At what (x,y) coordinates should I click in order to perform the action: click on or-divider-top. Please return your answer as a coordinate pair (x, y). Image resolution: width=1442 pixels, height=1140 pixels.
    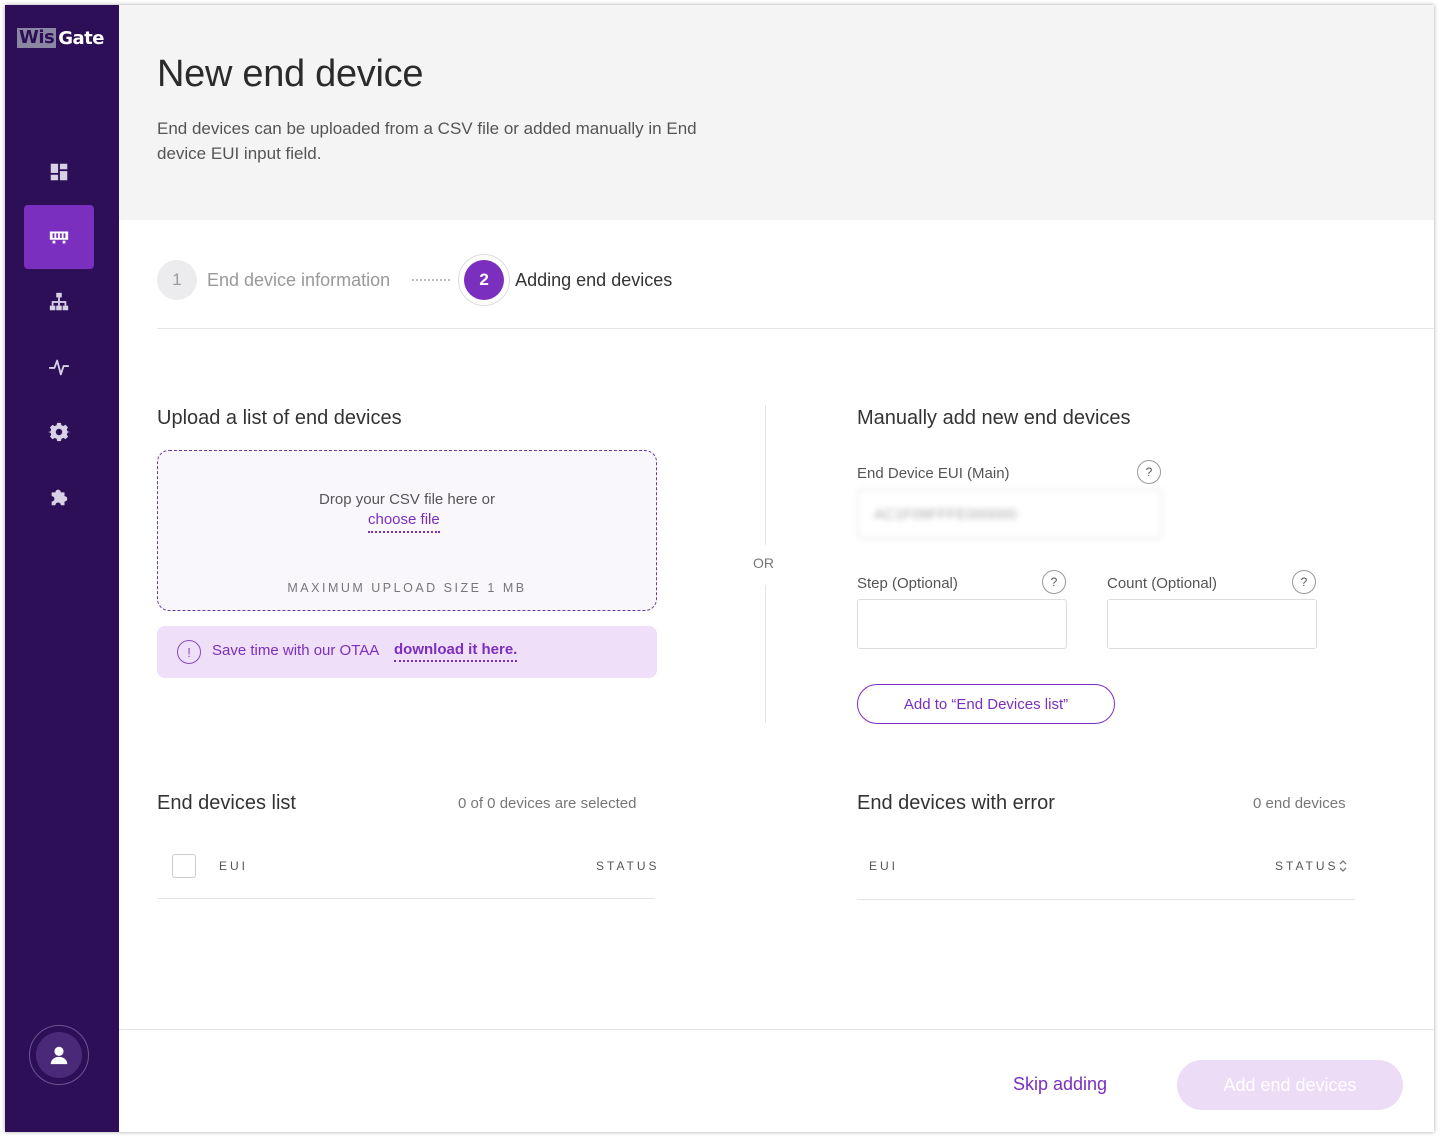
    Looking at the image, I should click on (765, 475).